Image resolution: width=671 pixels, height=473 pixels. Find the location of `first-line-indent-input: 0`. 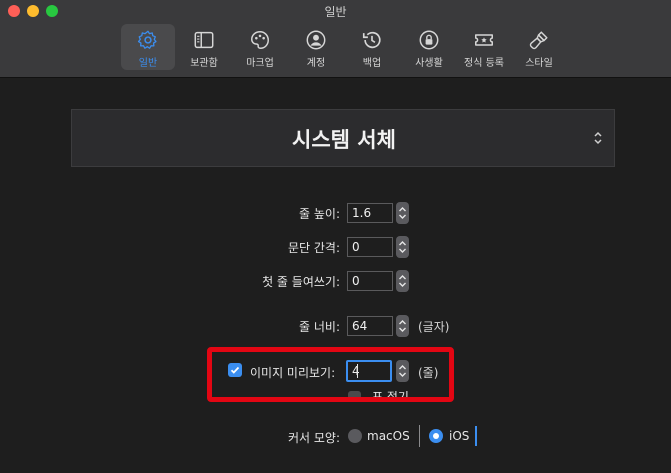

first-line-indent-input: 0 is located at coordinates (370, 281).